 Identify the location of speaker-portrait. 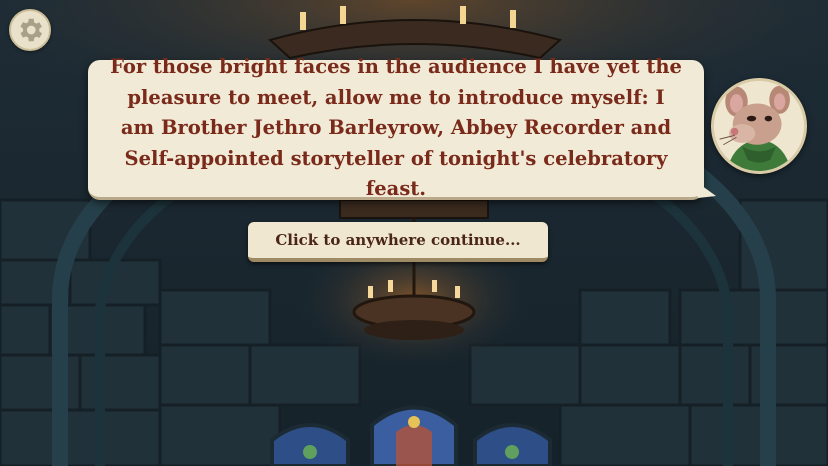
(759, 126).